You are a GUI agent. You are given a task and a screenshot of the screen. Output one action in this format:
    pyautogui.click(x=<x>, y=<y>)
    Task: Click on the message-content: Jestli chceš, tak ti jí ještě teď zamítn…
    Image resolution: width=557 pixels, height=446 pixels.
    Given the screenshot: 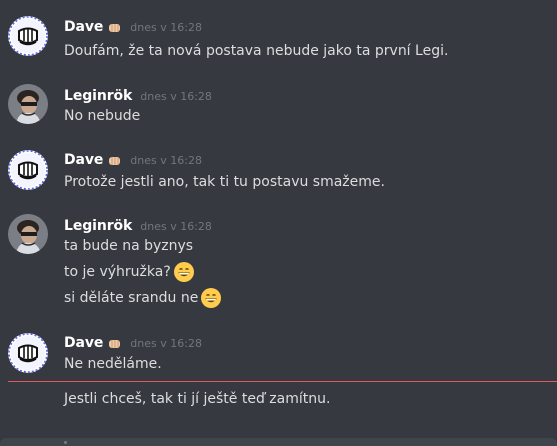 What is the action you would take?
    pyautogui.click(x=197, y=399)
    